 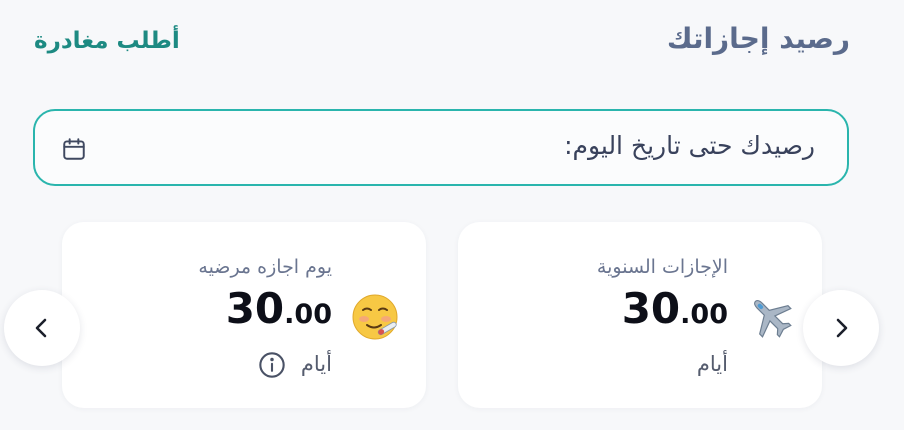 I want to click on previous-button, so click(x=42, y=328).